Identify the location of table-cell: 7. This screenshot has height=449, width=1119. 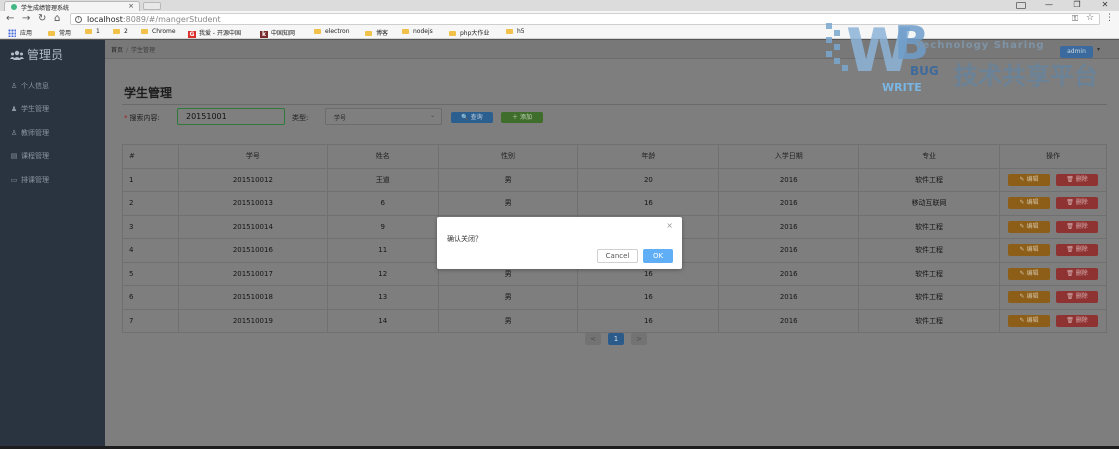
(150, 320).